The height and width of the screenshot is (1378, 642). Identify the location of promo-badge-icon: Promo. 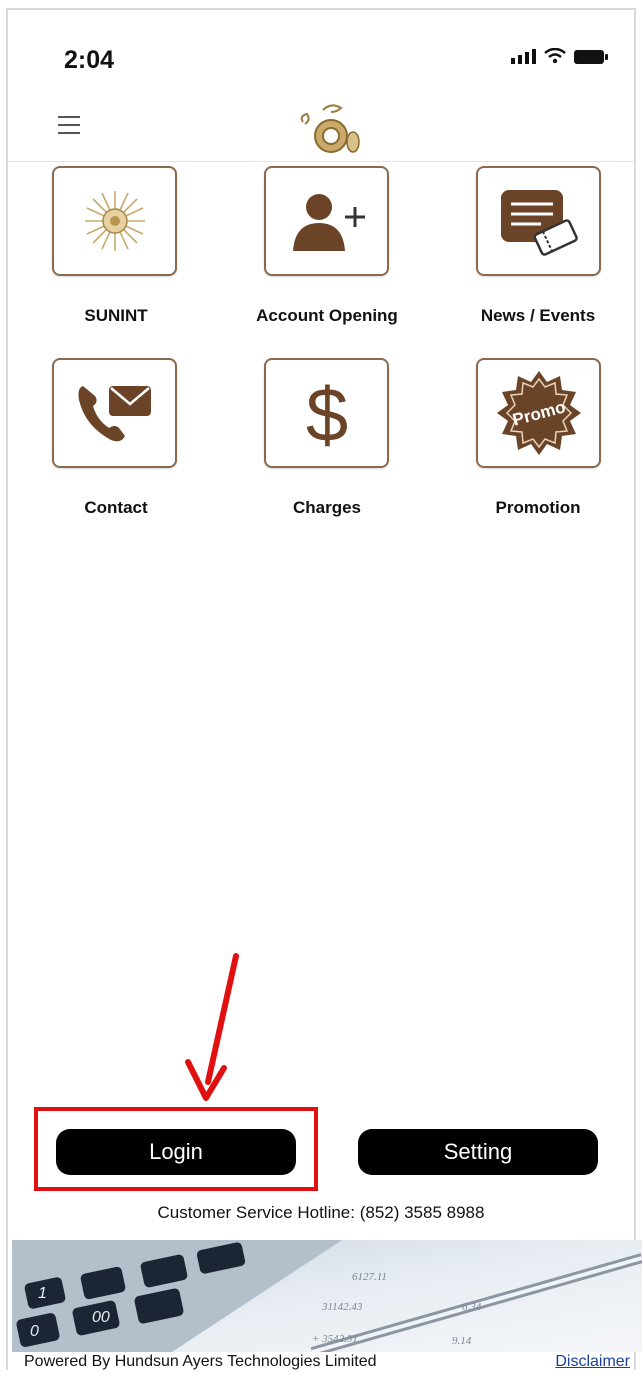
(538, 413).